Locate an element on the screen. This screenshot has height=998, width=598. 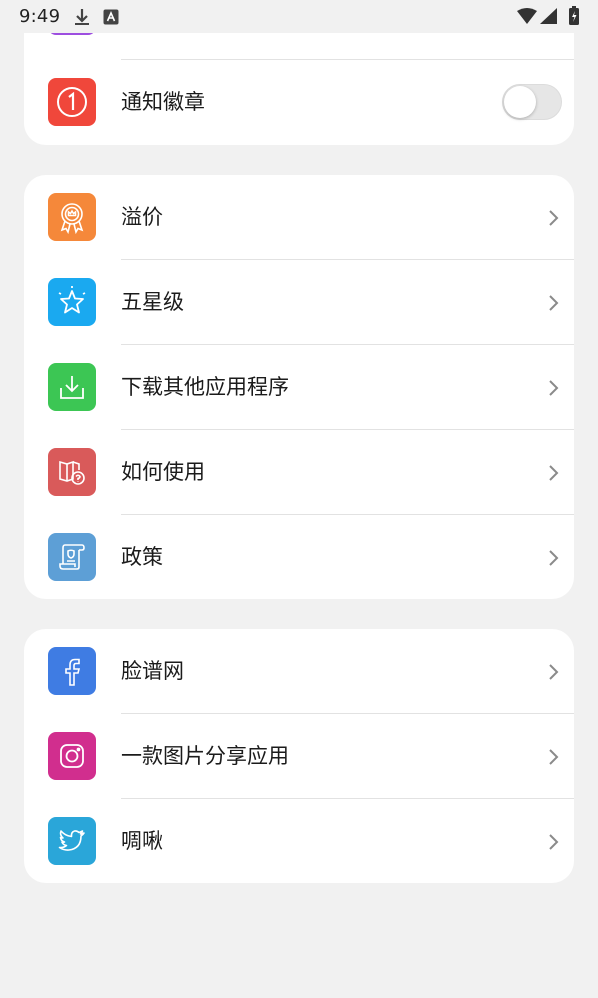
keyboard-a-icon is located at coordinates (111, 19).